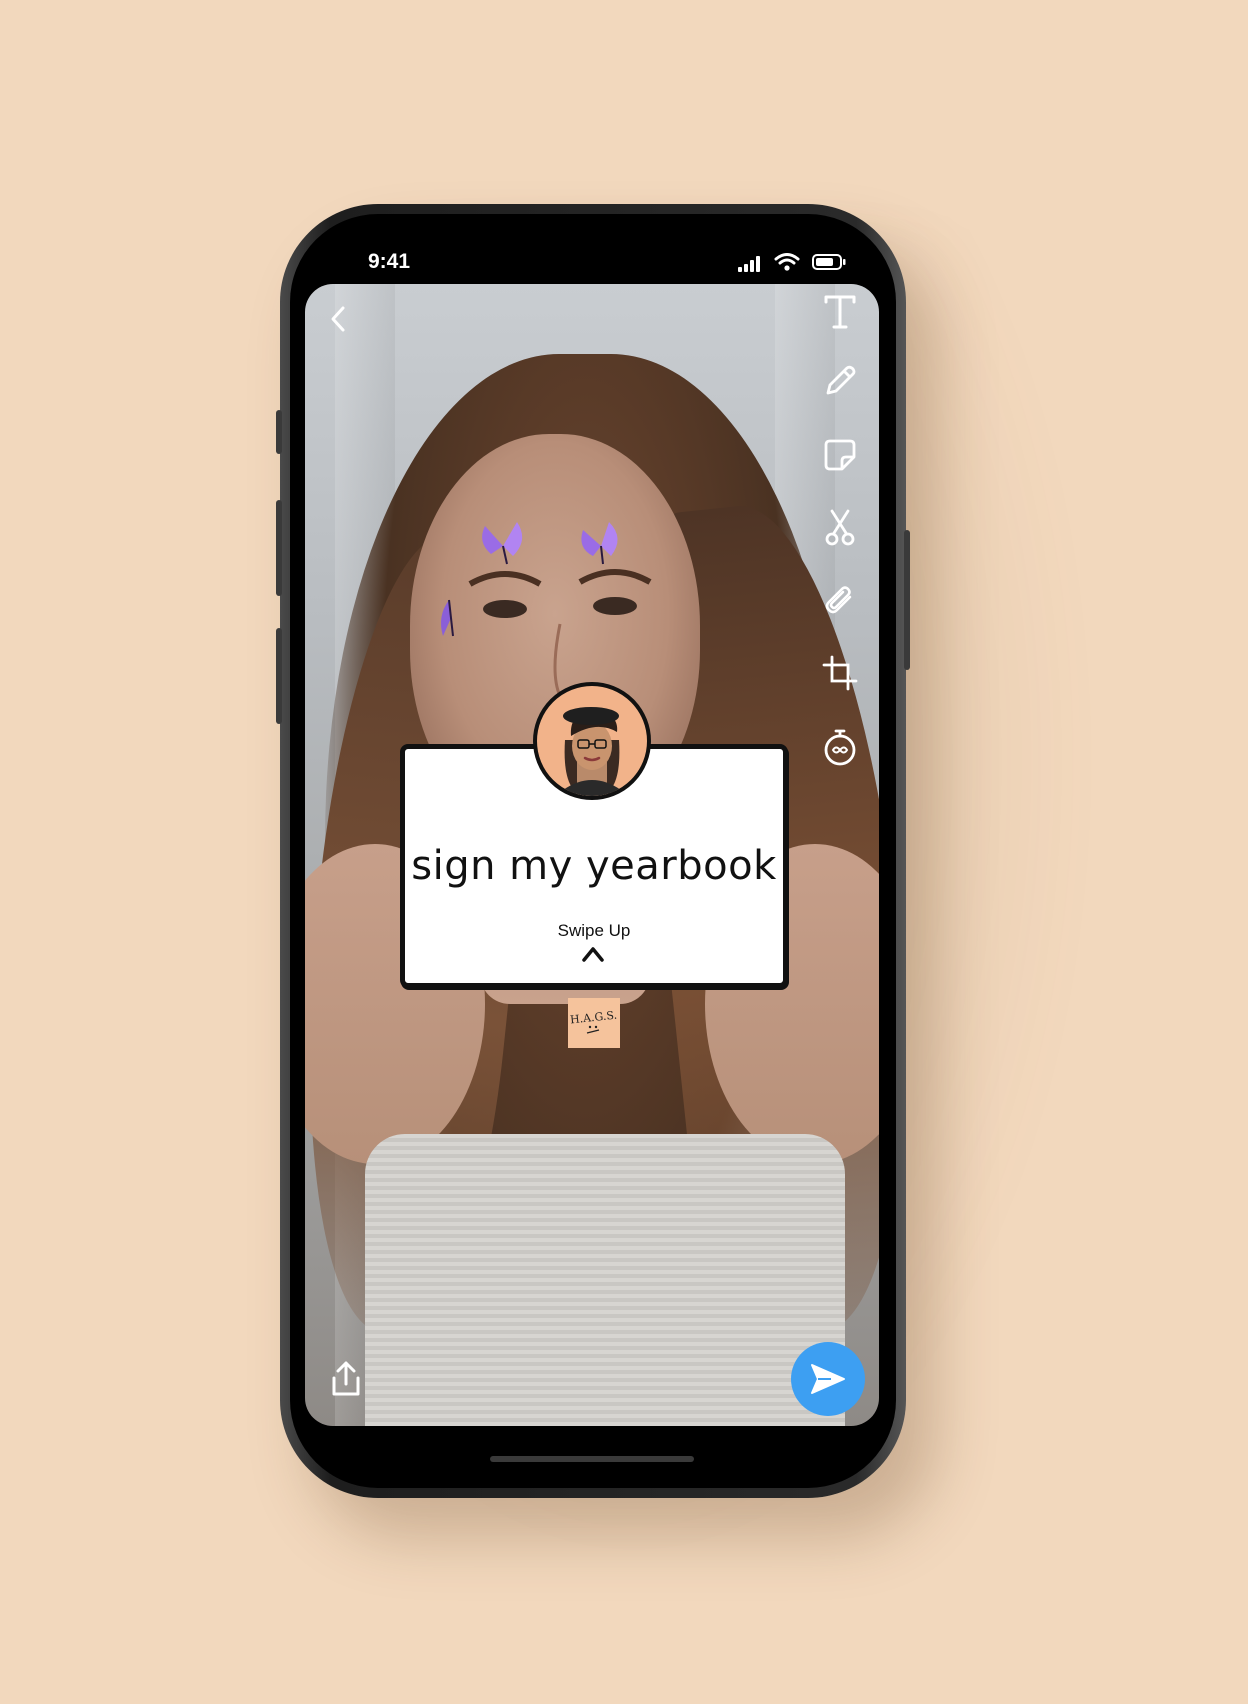 This screenshot has height=1704, width=1248. What do you see at coordinates (279, 548) in the screenshot?
I see `volume-up-button` at bounding box center [279, 548].